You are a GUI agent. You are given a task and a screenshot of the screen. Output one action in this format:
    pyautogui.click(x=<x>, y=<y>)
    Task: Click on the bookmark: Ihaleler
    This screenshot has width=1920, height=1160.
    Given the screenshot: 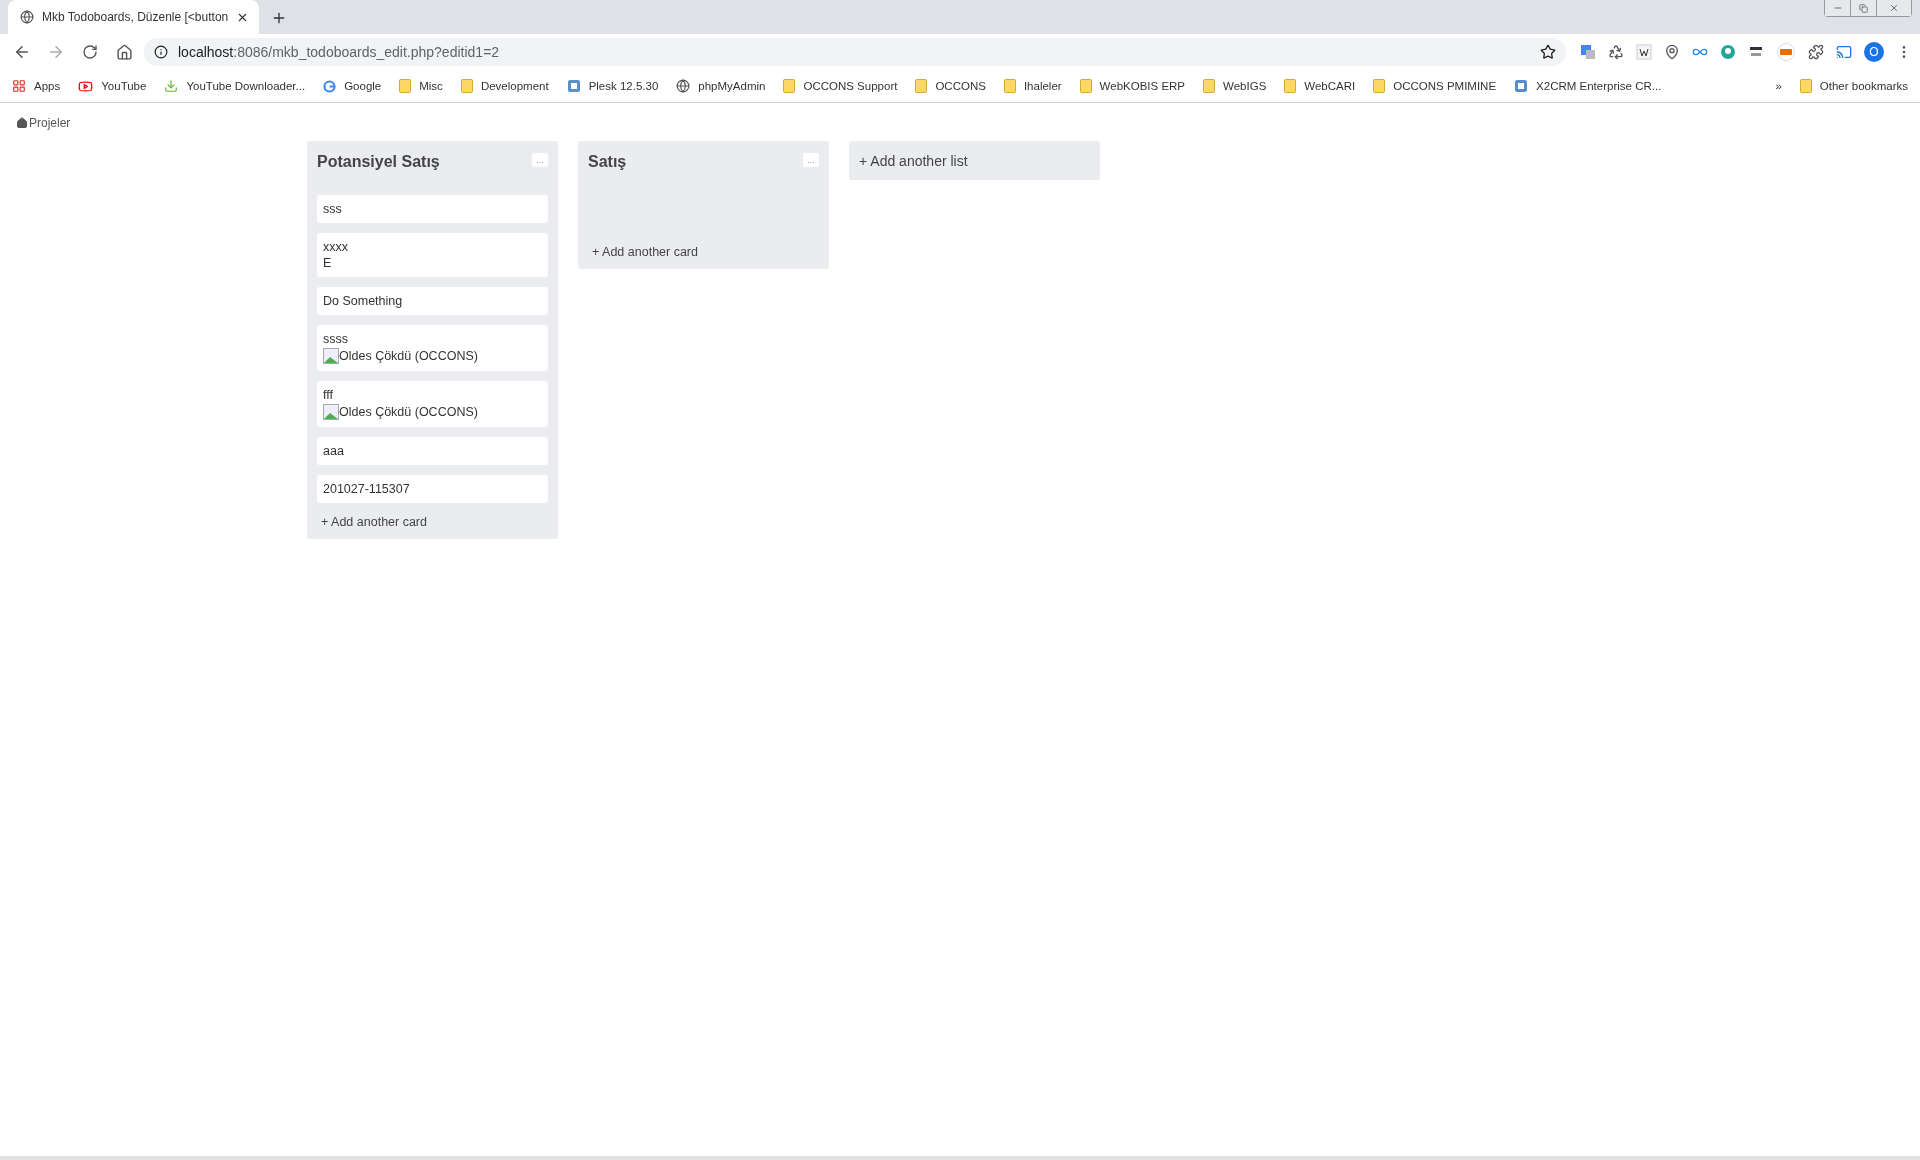 What is the action you would take?
    pyautogui.click(x=1032, y=86)
    